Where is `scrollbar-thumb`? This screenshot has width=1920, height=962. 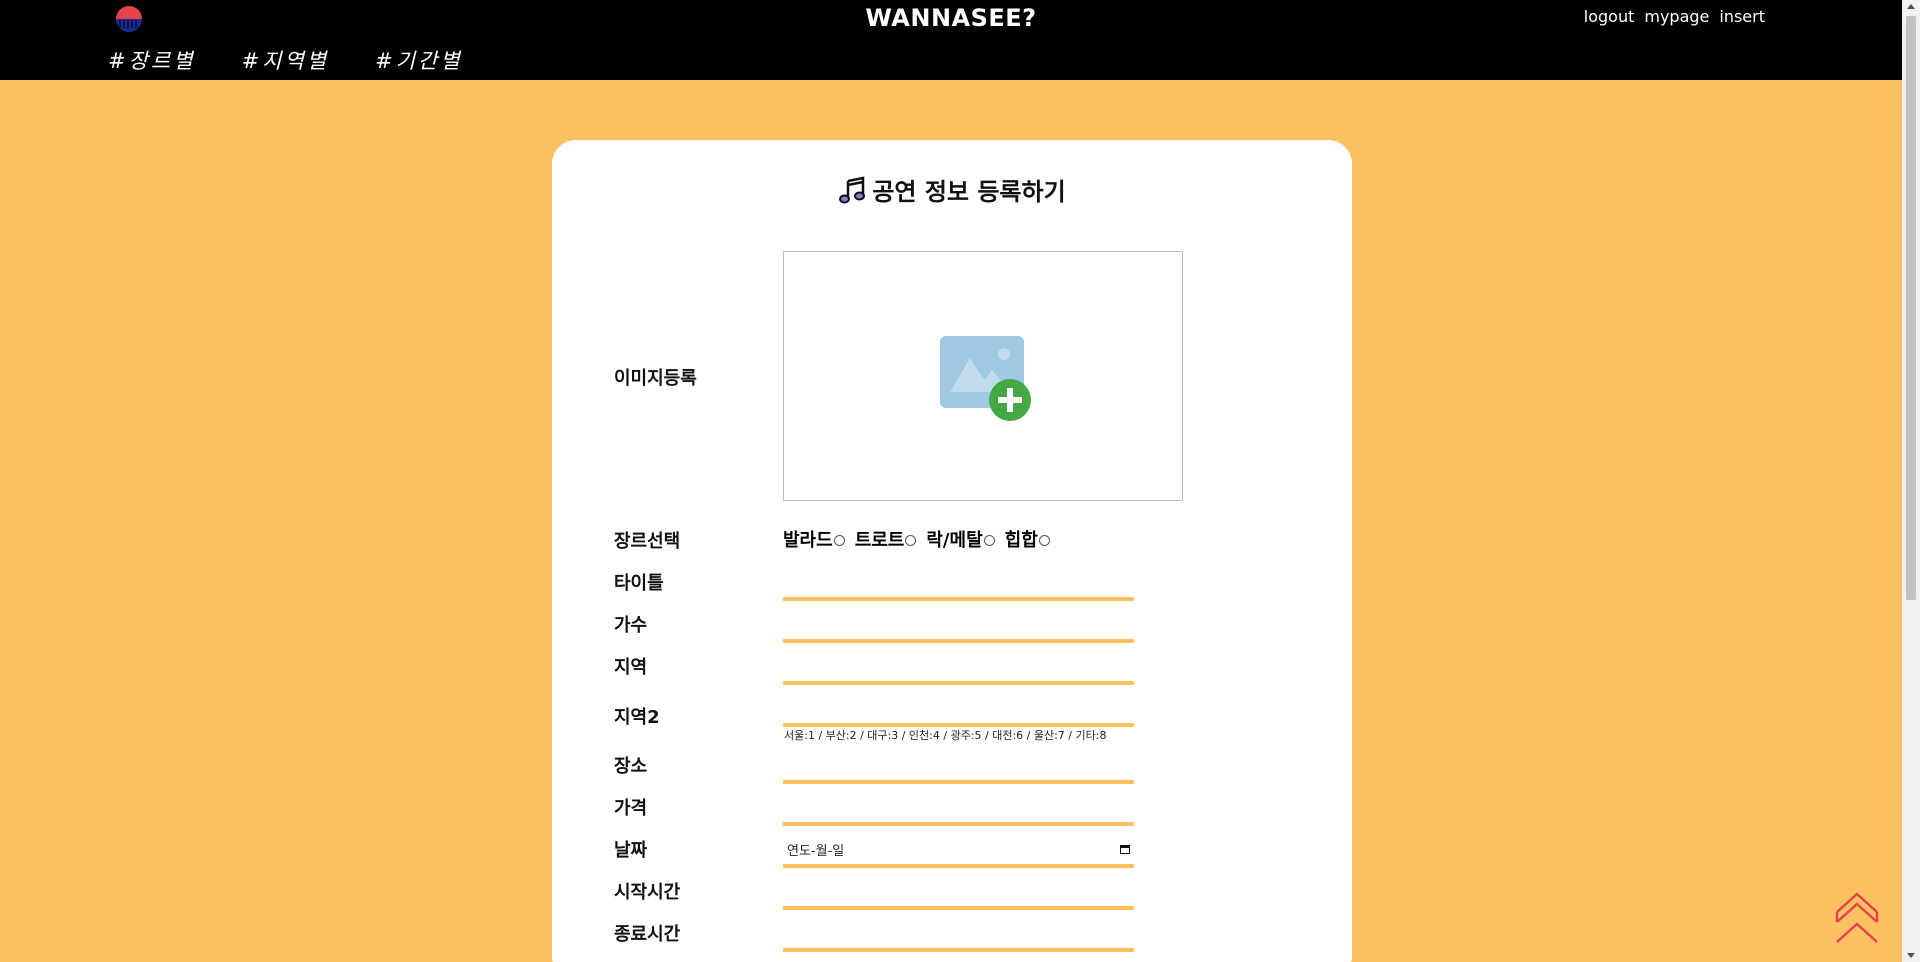 scrollbar-thumb is located at coordinates (1911, 308).